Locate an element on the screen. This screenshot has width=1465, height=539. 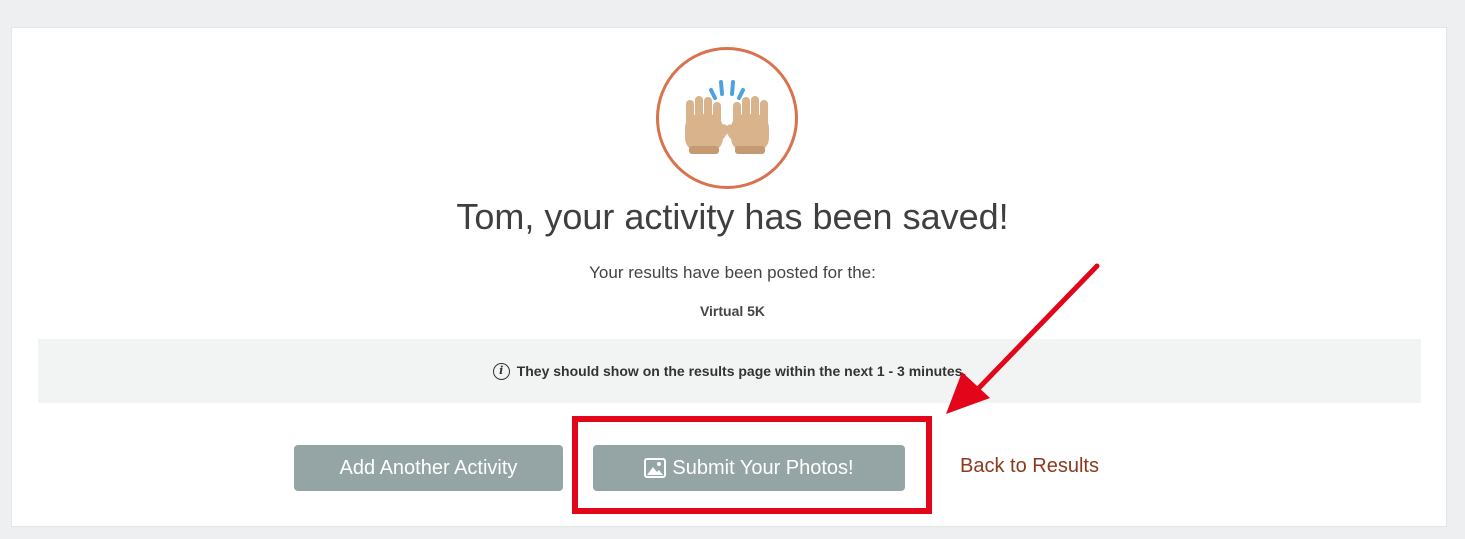
raising-hands-icon is located at coordinates (727, 117).